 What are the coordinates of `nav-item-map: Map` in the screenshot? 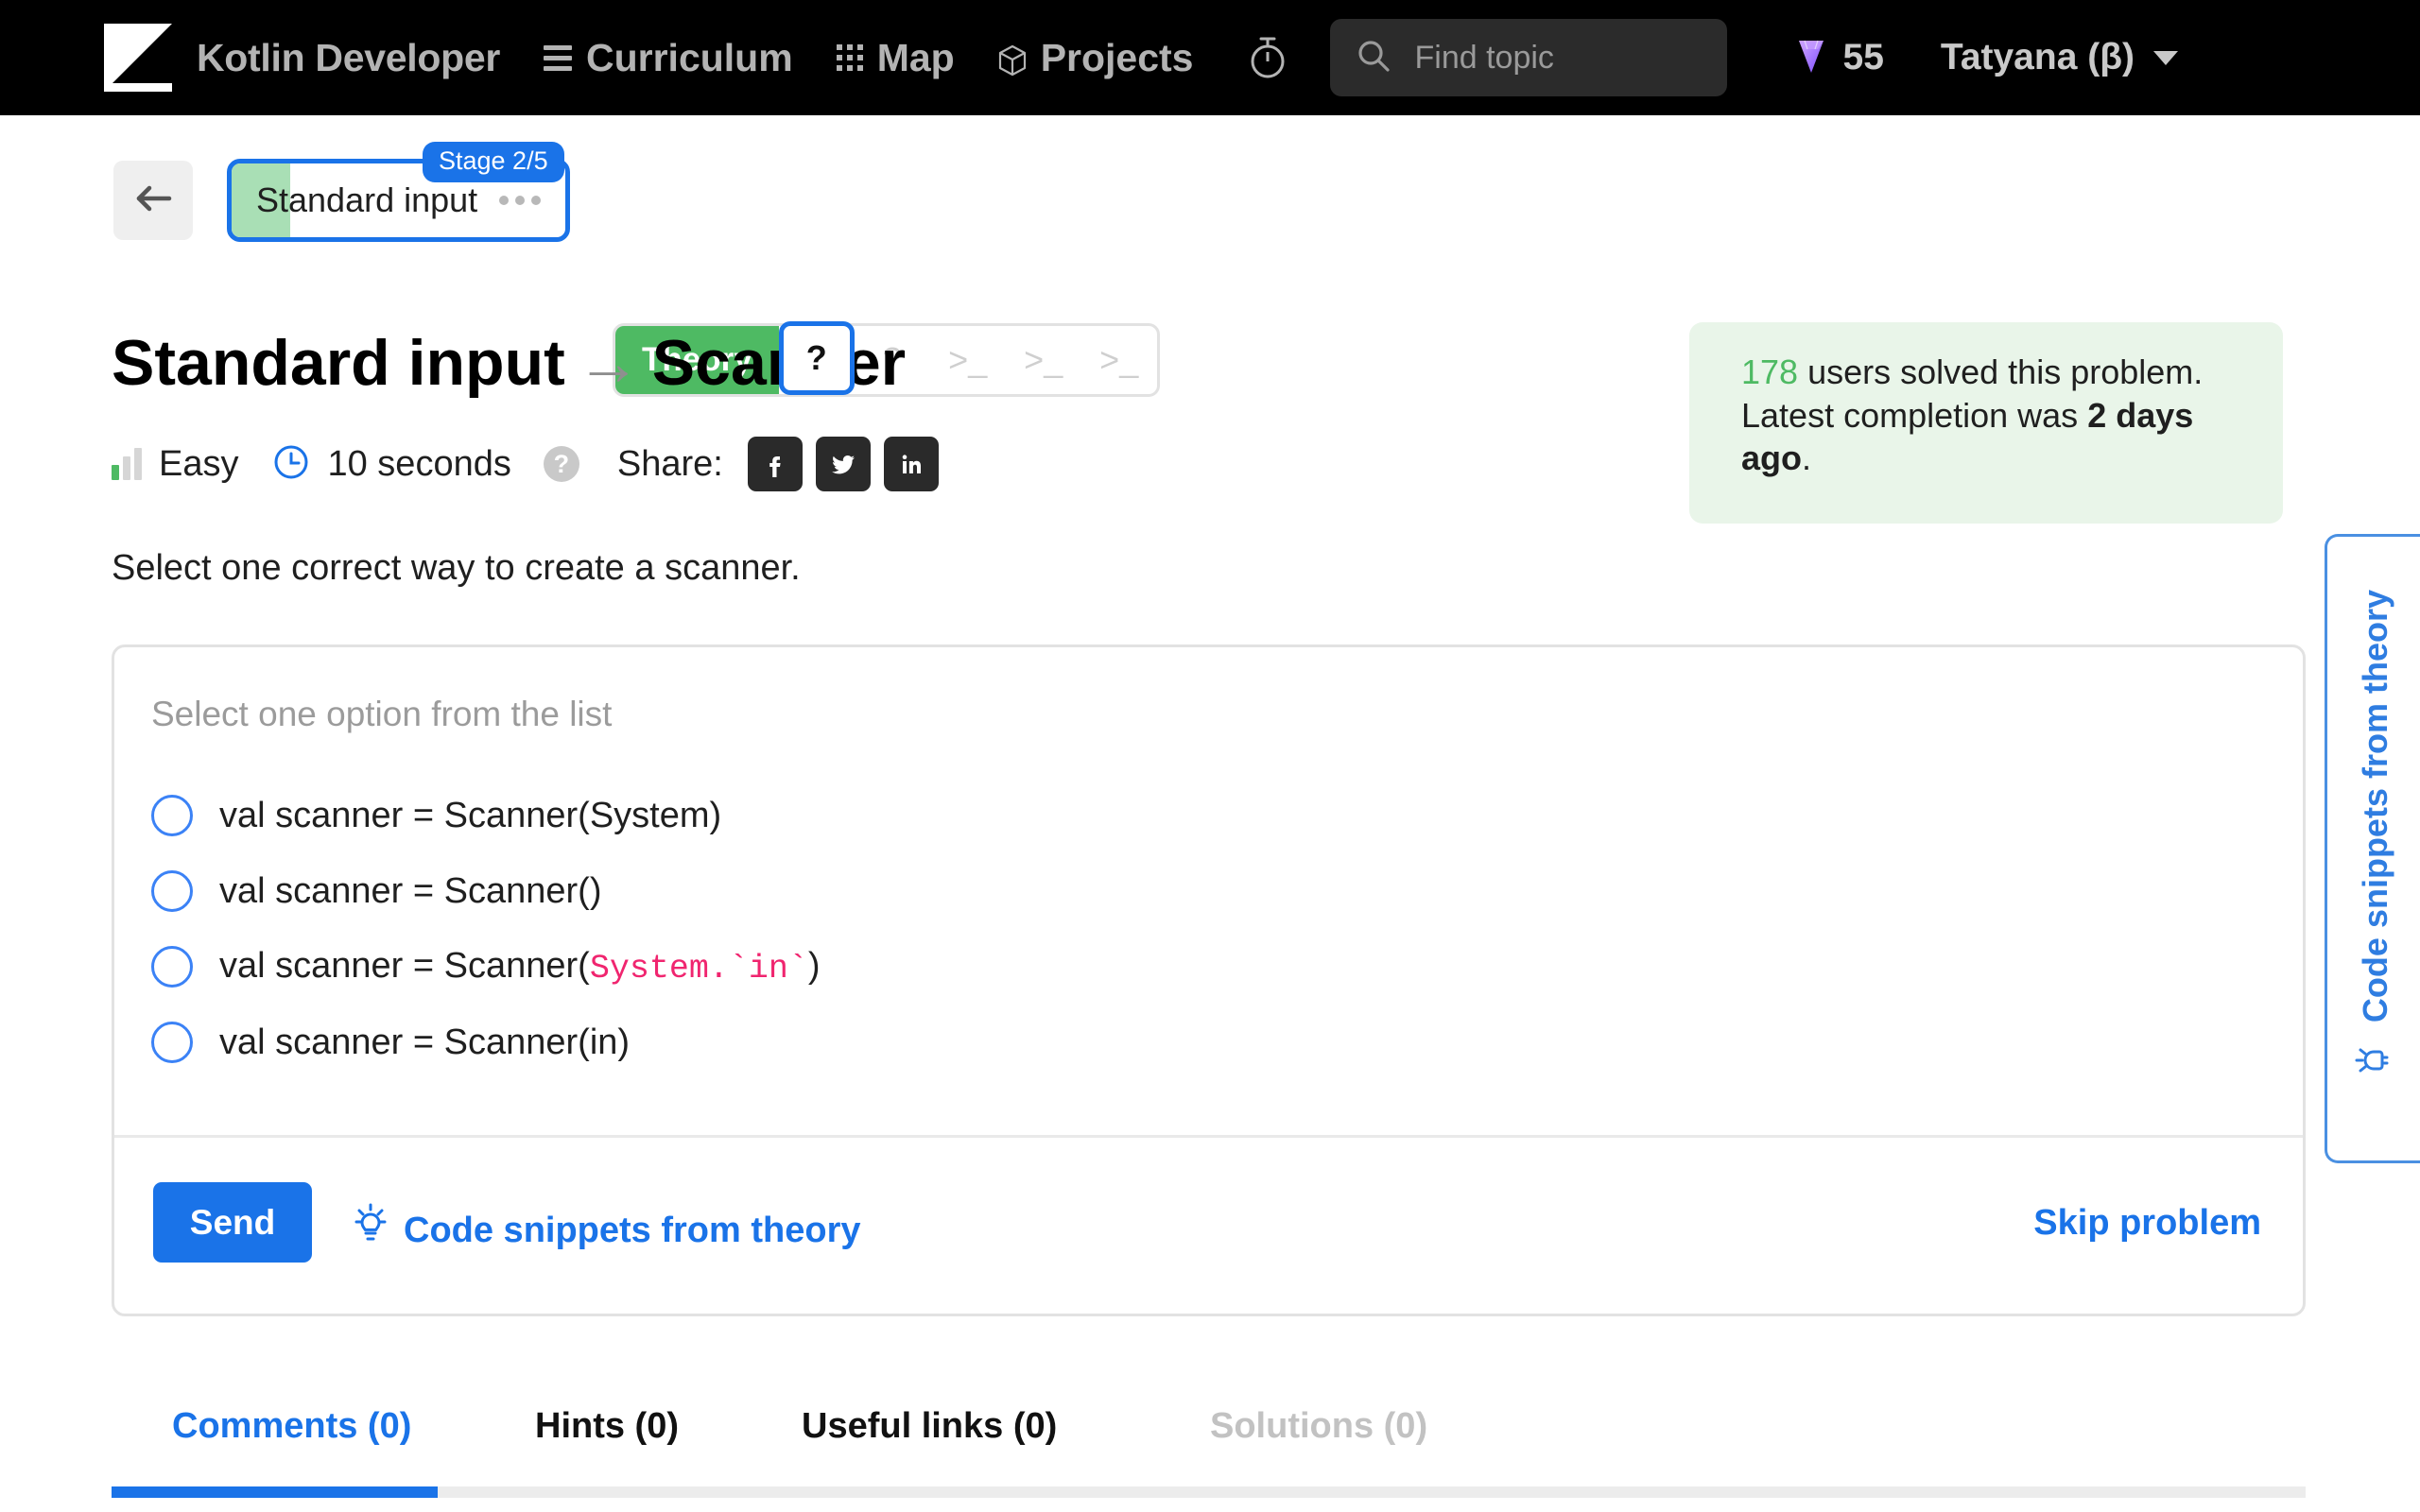 It's located at (895, 57).